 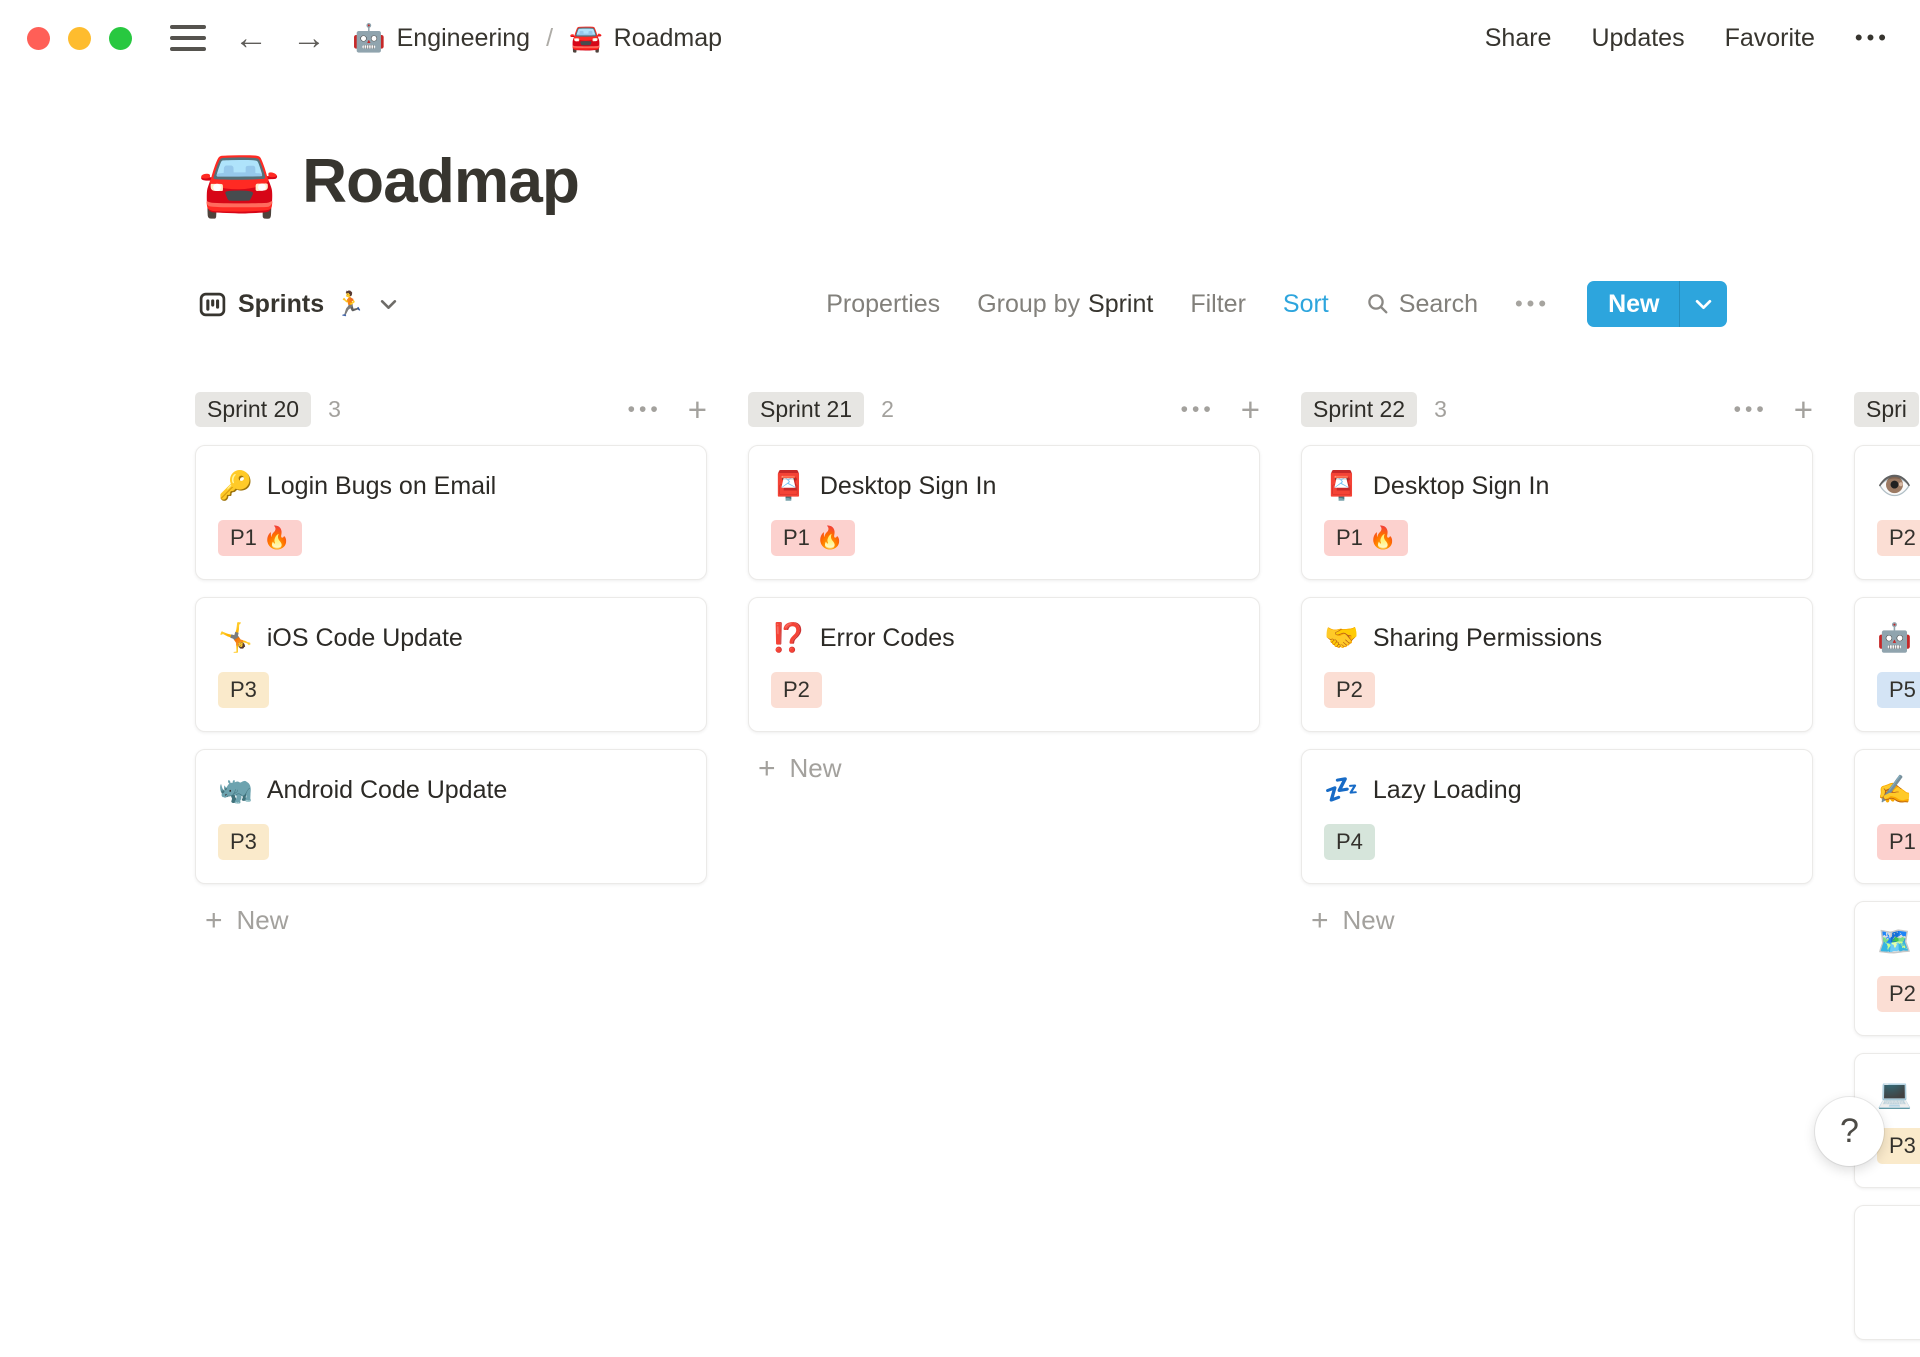 I want to click on zoom-window-button, so click(x=120, y=38).